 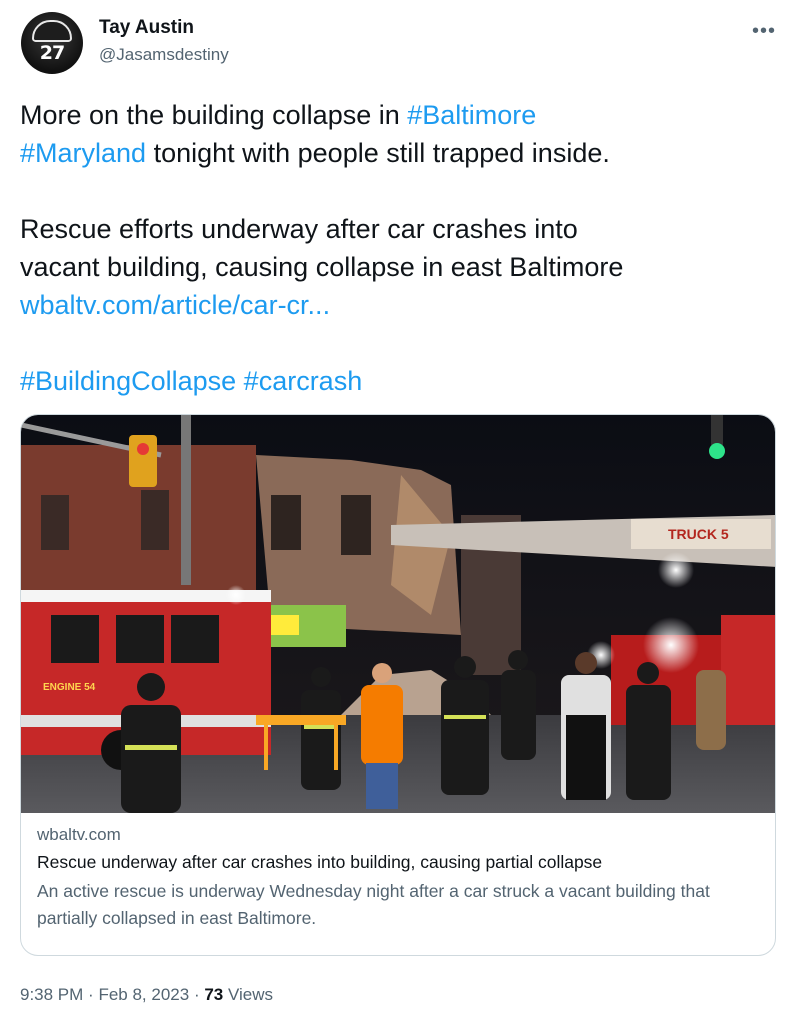 I want to click on tweet-meta: 9:38 PM · Feb 8, 2023 · 73 Views, so click(x=146, y=995).